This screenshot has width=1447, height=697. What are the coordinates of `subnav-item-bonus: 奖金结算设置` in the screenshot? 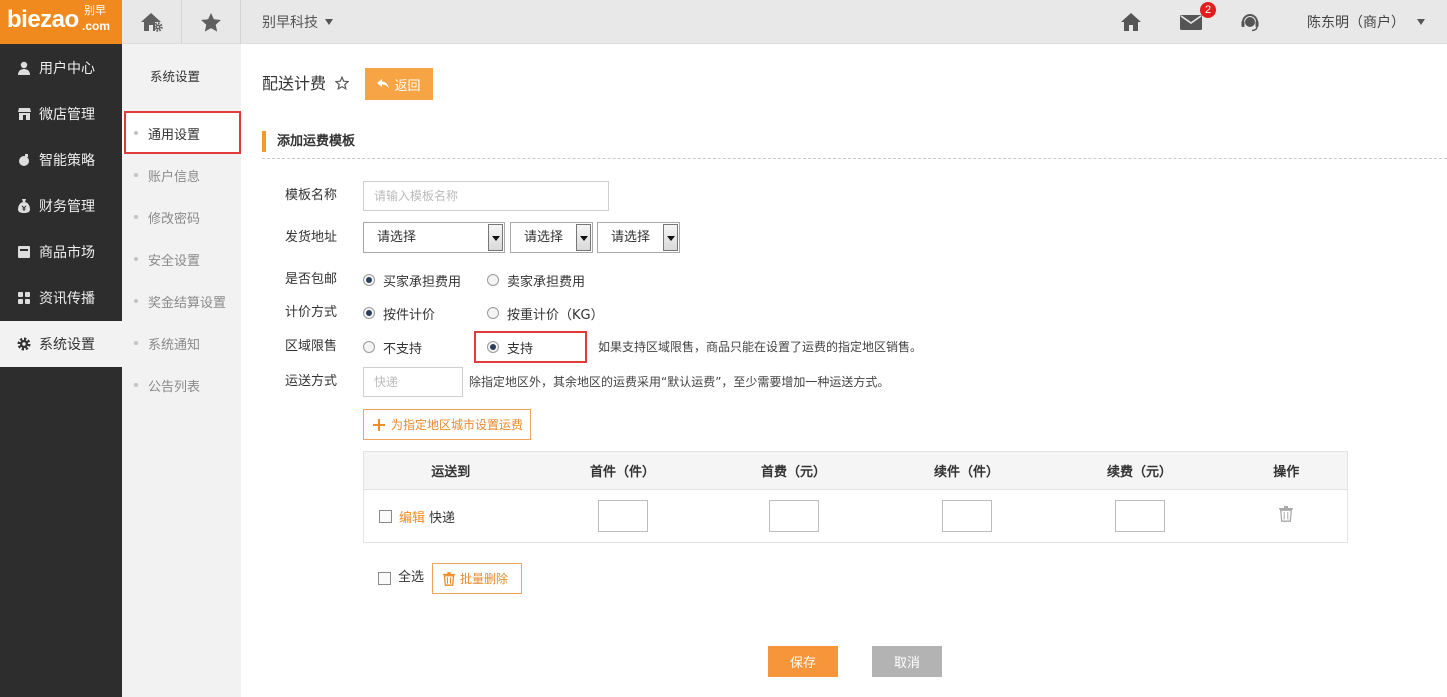 It's located at (181, 301).